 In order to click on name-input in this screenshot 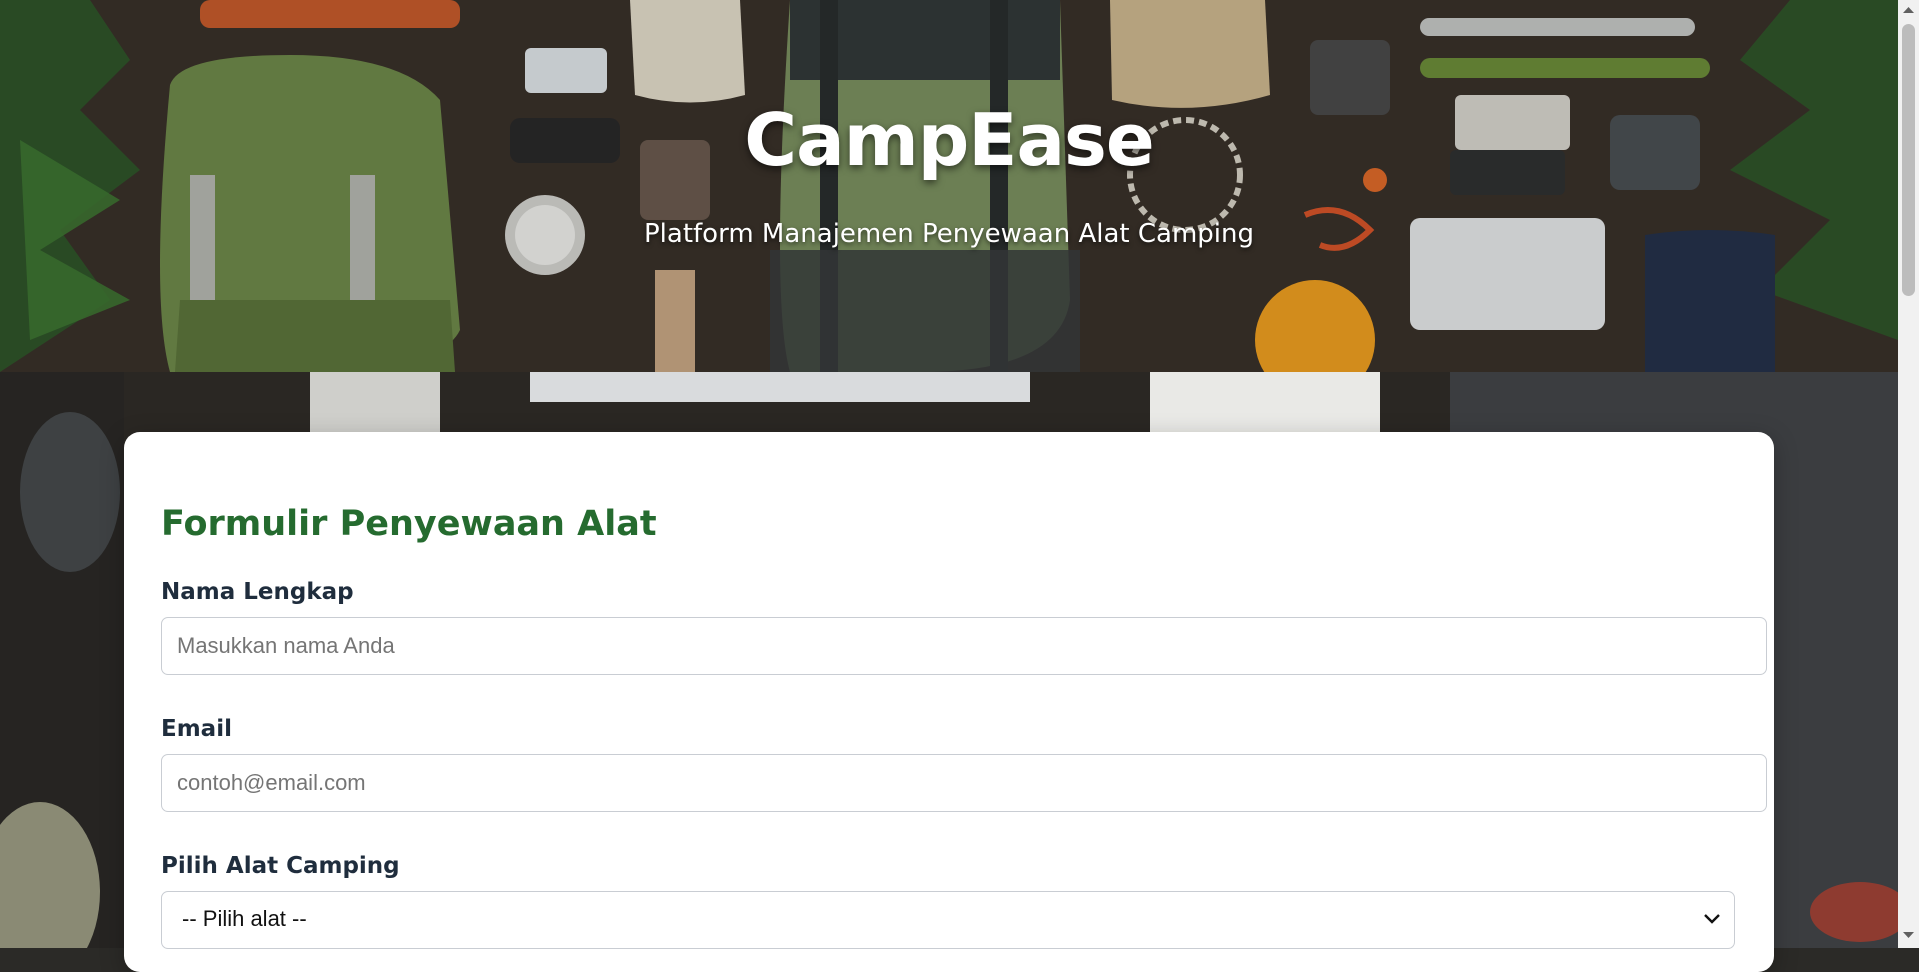, I will do `click(964, 646)`.